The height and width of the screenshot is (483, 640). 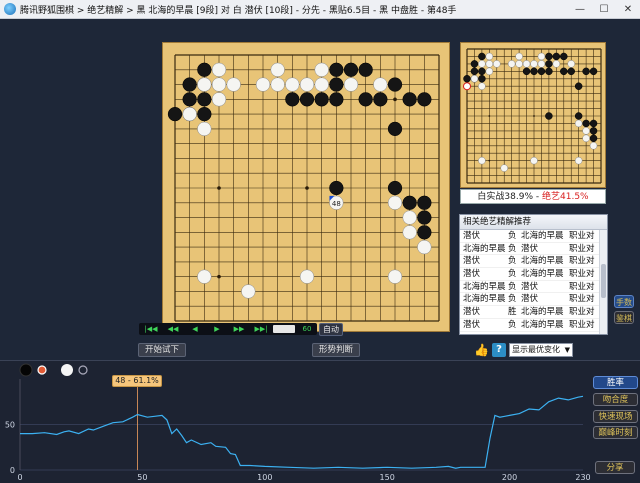 What do you see at coordinates (481, 350) in the screenshot?
I see `thumbs-up-icon: 👍` at bounding box center [481, 350].